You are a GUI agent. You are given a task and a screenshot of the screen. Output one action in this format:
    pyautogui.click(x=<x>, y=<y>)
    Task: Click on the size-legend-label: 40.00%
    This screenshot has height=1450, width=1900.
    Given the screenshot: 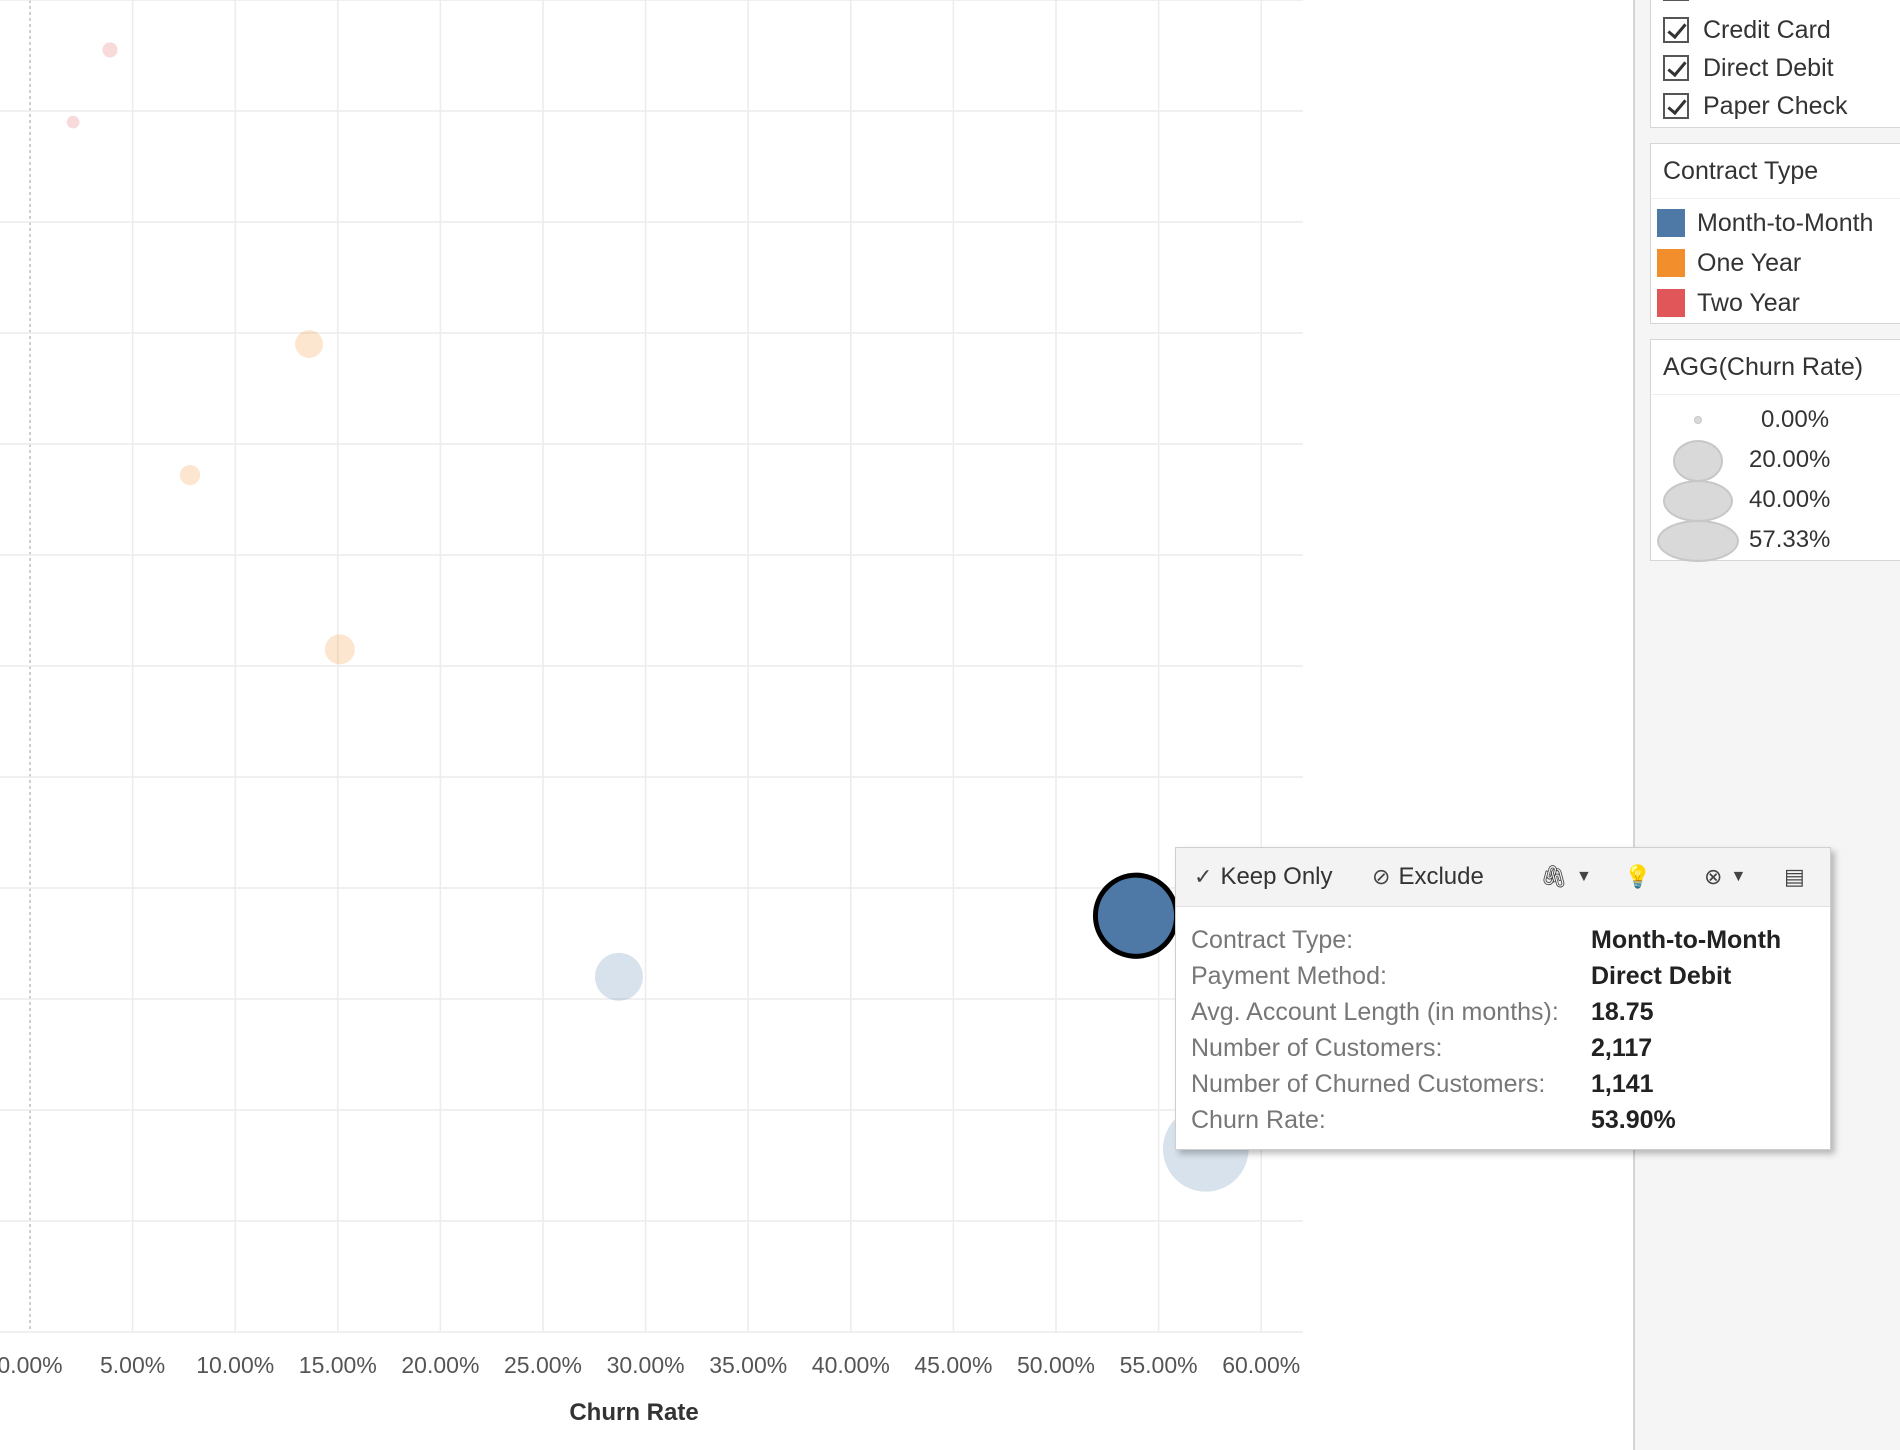 What is the action you would take?
    pyautogui.click(x=1790, y=499)
    